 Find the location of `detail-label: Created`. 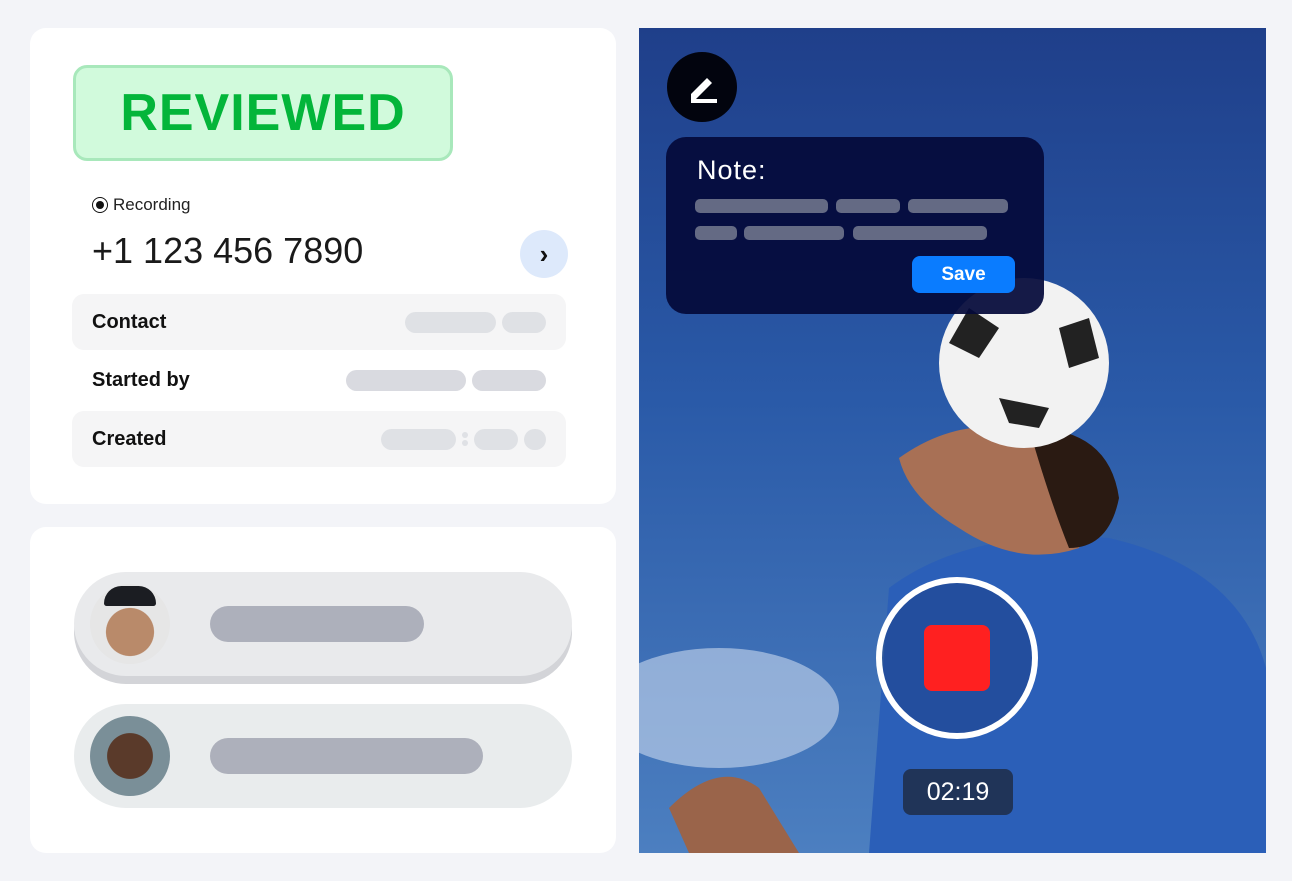

detail-label: Created is located at coordinates (129, 438).